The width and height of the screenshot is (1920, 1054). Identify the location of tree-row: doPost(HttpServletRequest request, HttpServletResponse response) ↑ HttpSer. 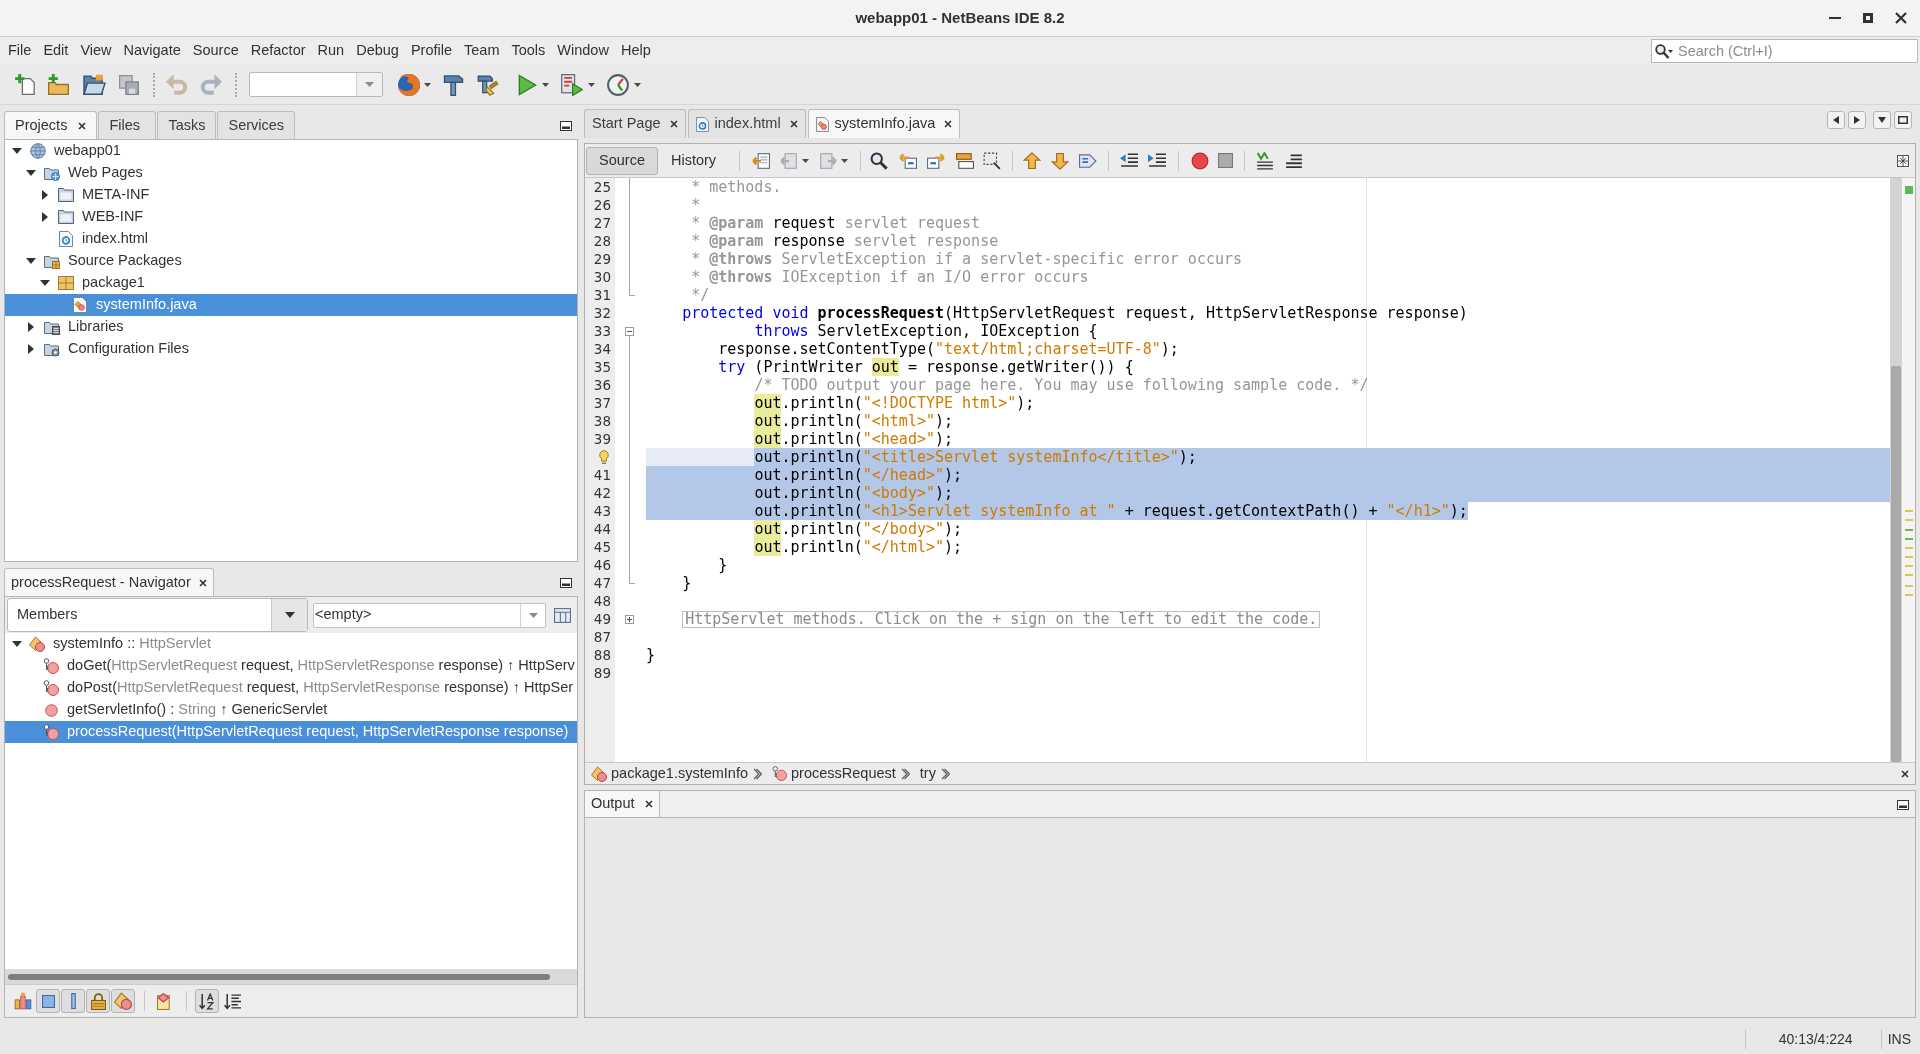
(291, 688).